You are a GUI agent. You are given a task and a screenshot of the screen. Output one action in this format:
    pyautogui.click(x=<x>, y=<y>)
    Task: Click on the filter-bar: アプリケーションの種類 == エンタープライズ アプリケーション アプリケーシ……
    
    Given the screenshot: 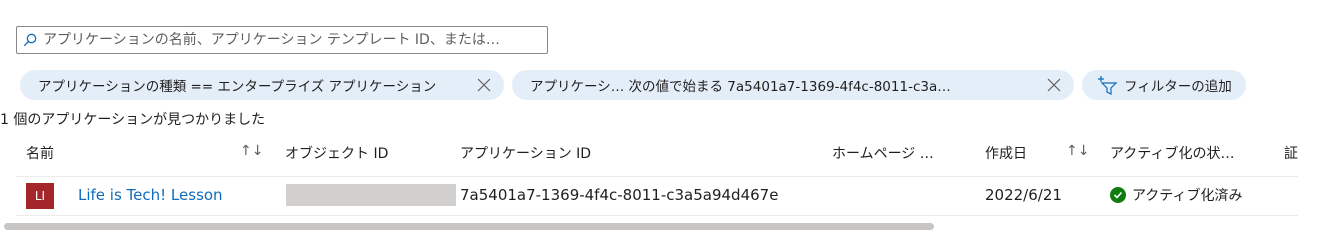 What is the action you would take?
    pyautogui.click(x=633, y=85)
    